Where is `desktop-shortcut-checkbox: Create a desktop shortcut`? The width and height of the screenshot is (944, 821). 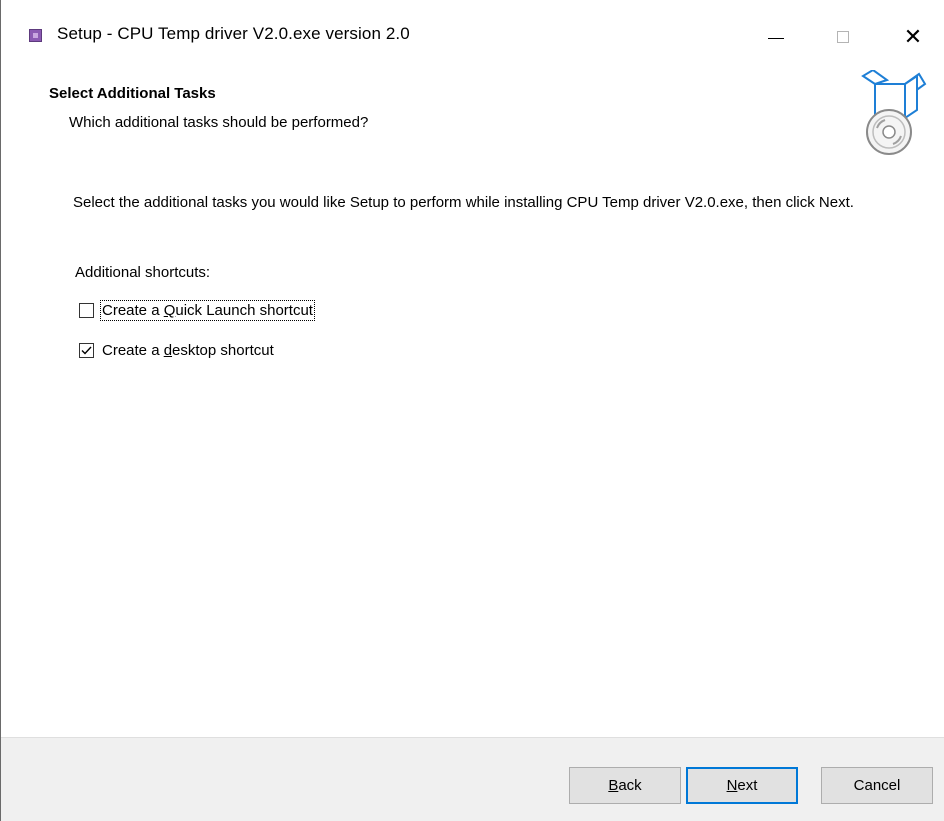 desktop-shortcut-checkbox: Create a desktop shortcut is located at coordinates (177, 350).